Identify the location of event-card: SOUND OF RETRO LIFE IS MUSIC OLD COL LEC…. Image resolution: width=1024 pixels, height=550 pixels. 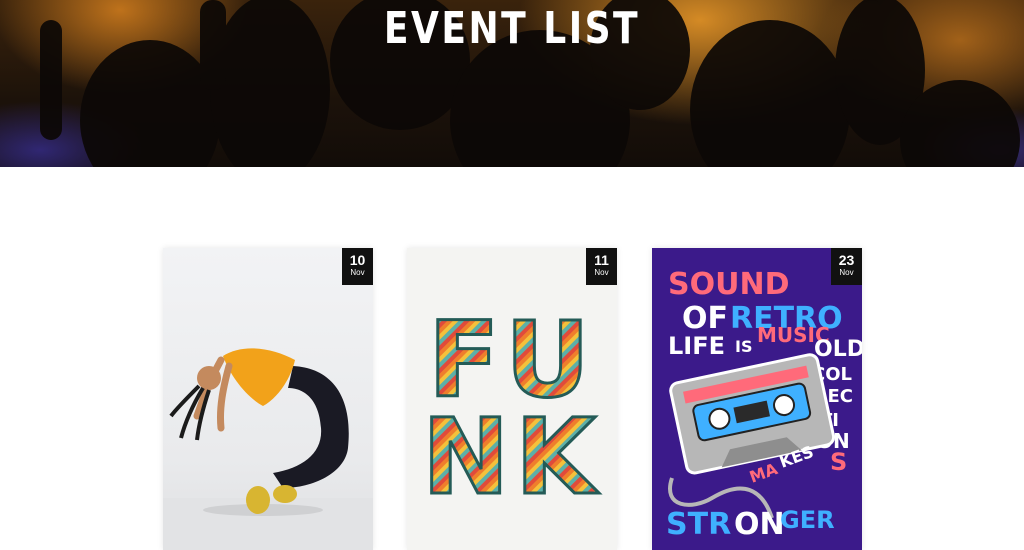
(757, 399).